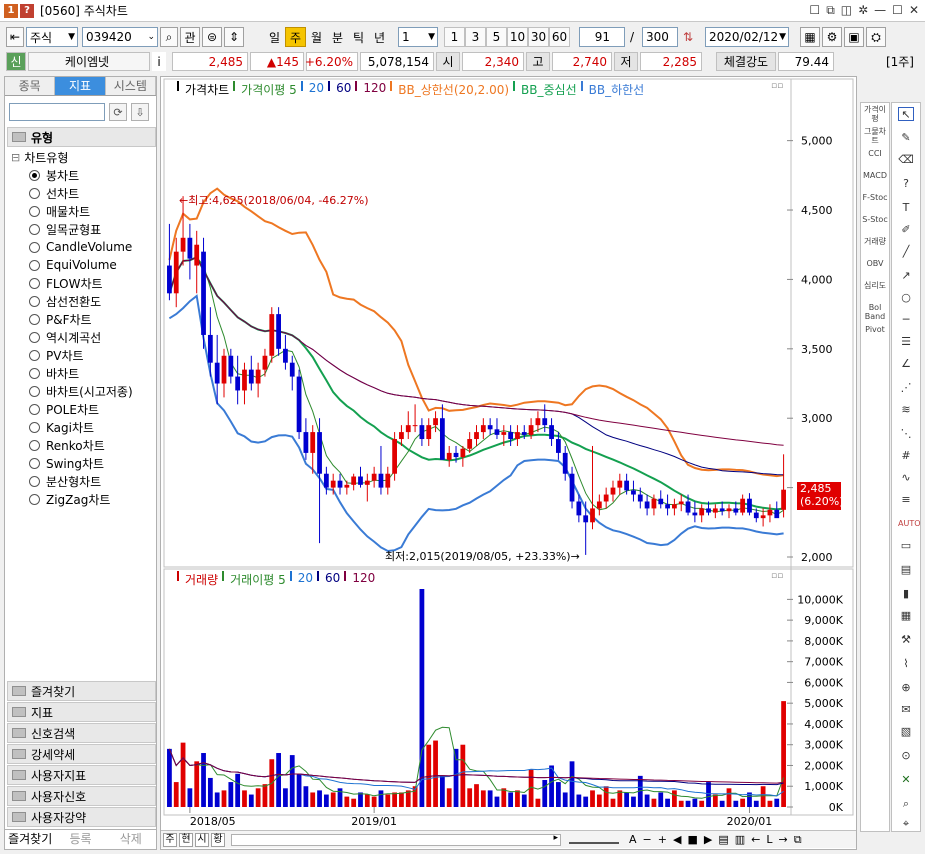 The height and width of the screenshot is (854, 925). What do you see at coordinates (81, 229) in the screenshot?
I see `chart-type-item: 일목균형표` at bounding box center [81, 229].